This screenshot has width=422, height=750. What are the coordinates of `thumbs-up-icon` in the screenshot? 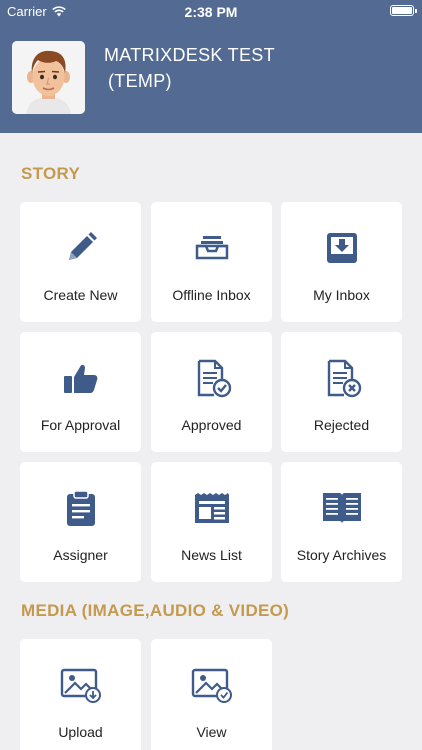 It's located at (80, 378).